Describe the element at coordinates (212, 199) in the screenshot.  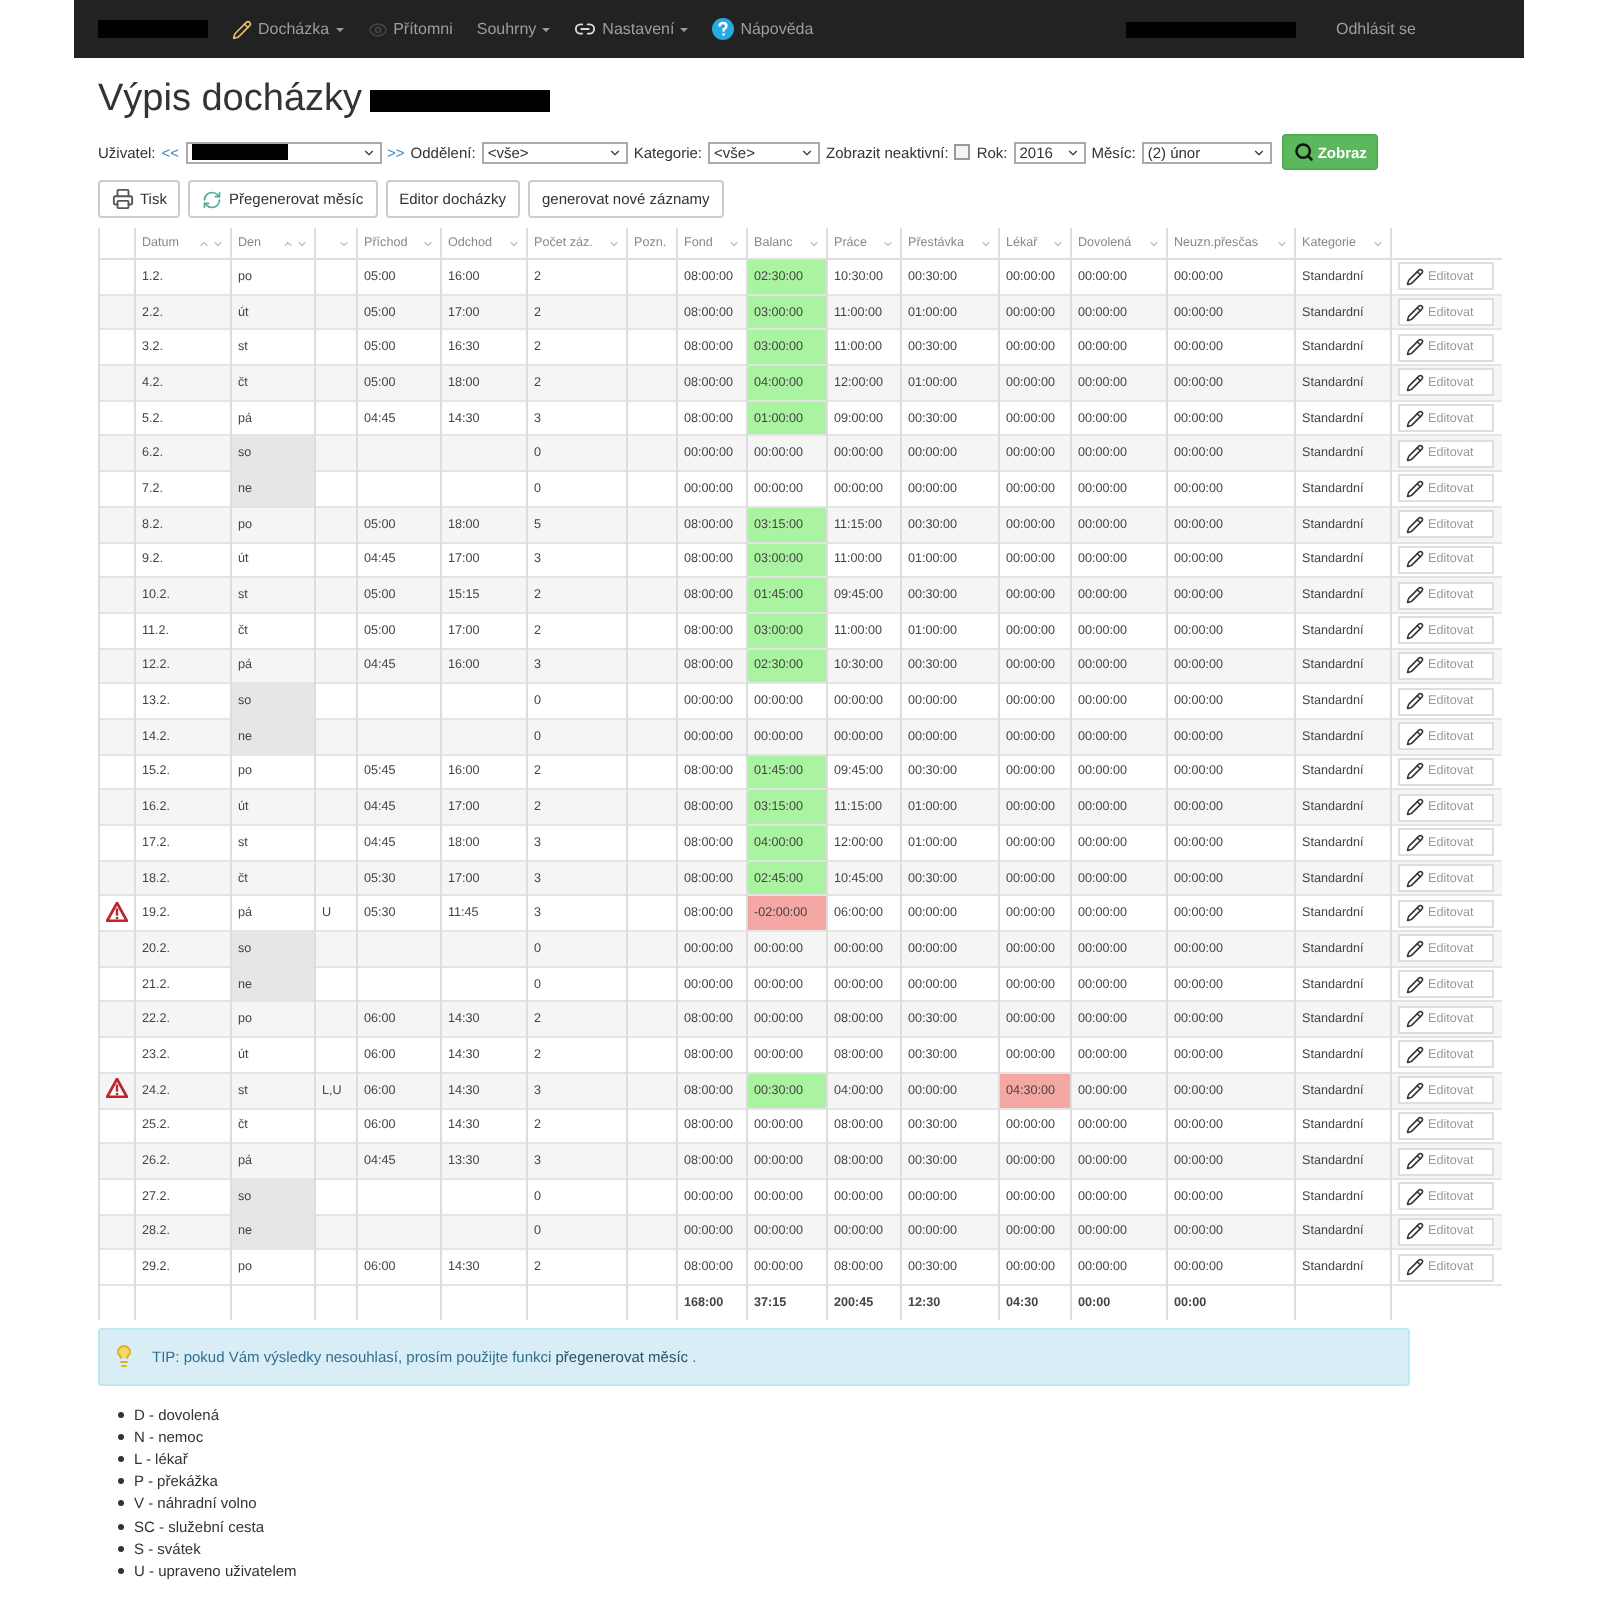
I see `refresh-icon` at that location.